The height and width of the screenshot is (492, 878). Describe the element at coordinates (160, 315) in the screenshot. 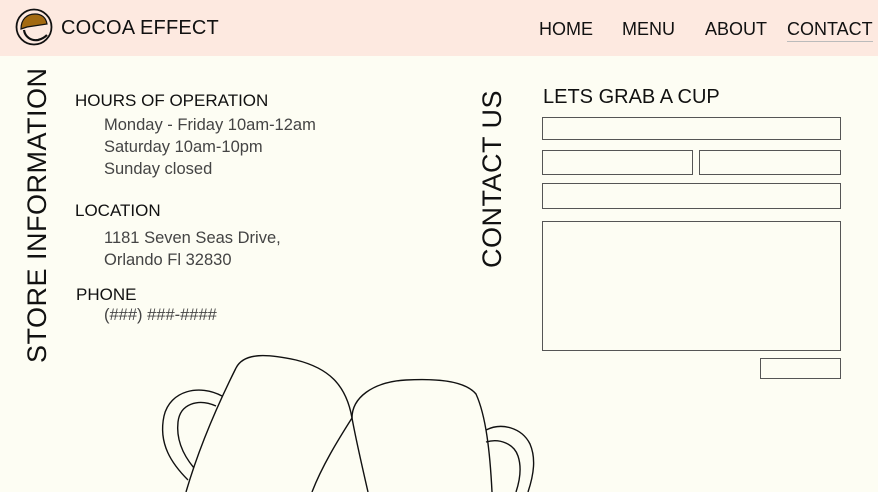

I see `phone-value: (###) ###-####` at that location.